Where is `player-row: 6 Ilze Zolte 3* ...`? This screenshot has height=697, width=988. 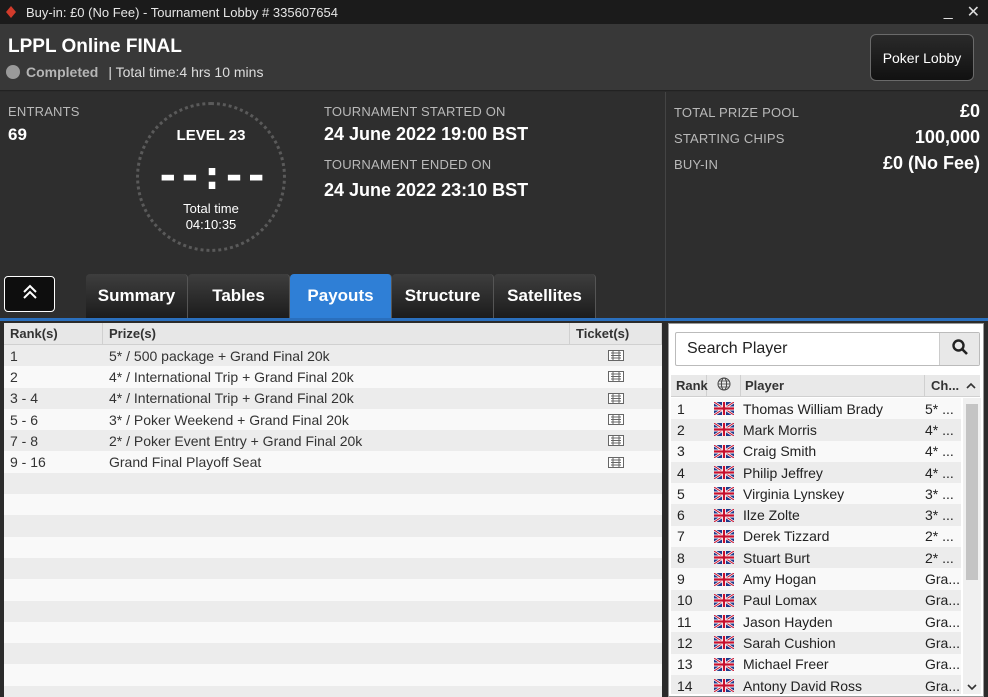 player-row: 6 Ilze Zolte 3* ... is located at coordinates (816, 515).